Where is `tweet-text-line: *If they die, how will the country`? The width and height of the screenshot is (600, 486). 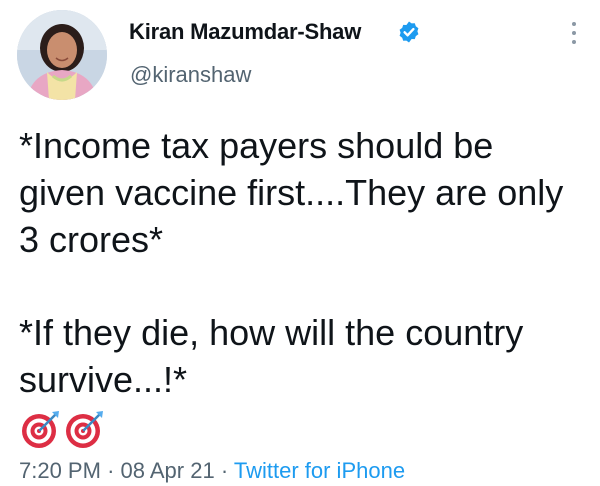
tweet-text-line: *If they die, how will the country is located at coordinates (271, 332).